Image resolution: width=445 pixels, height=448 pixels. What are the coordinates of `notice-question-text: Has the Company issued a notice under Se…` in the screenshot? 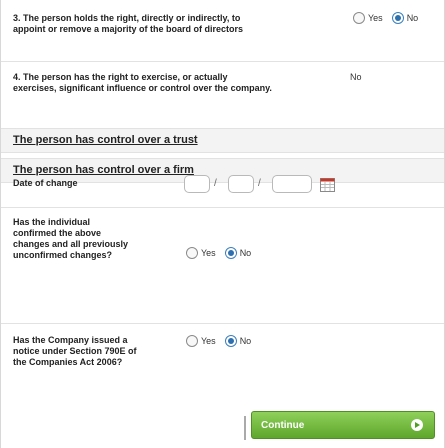 It's located at (75, 351).